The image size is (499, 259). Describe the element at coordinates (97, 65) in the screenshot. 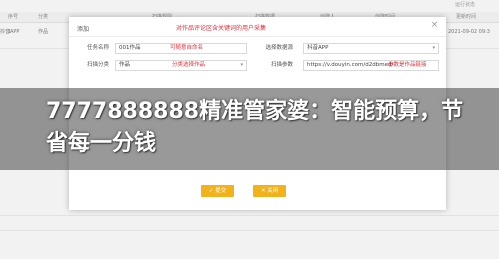

I see `scan-category-label: 扫描分类` at that location.